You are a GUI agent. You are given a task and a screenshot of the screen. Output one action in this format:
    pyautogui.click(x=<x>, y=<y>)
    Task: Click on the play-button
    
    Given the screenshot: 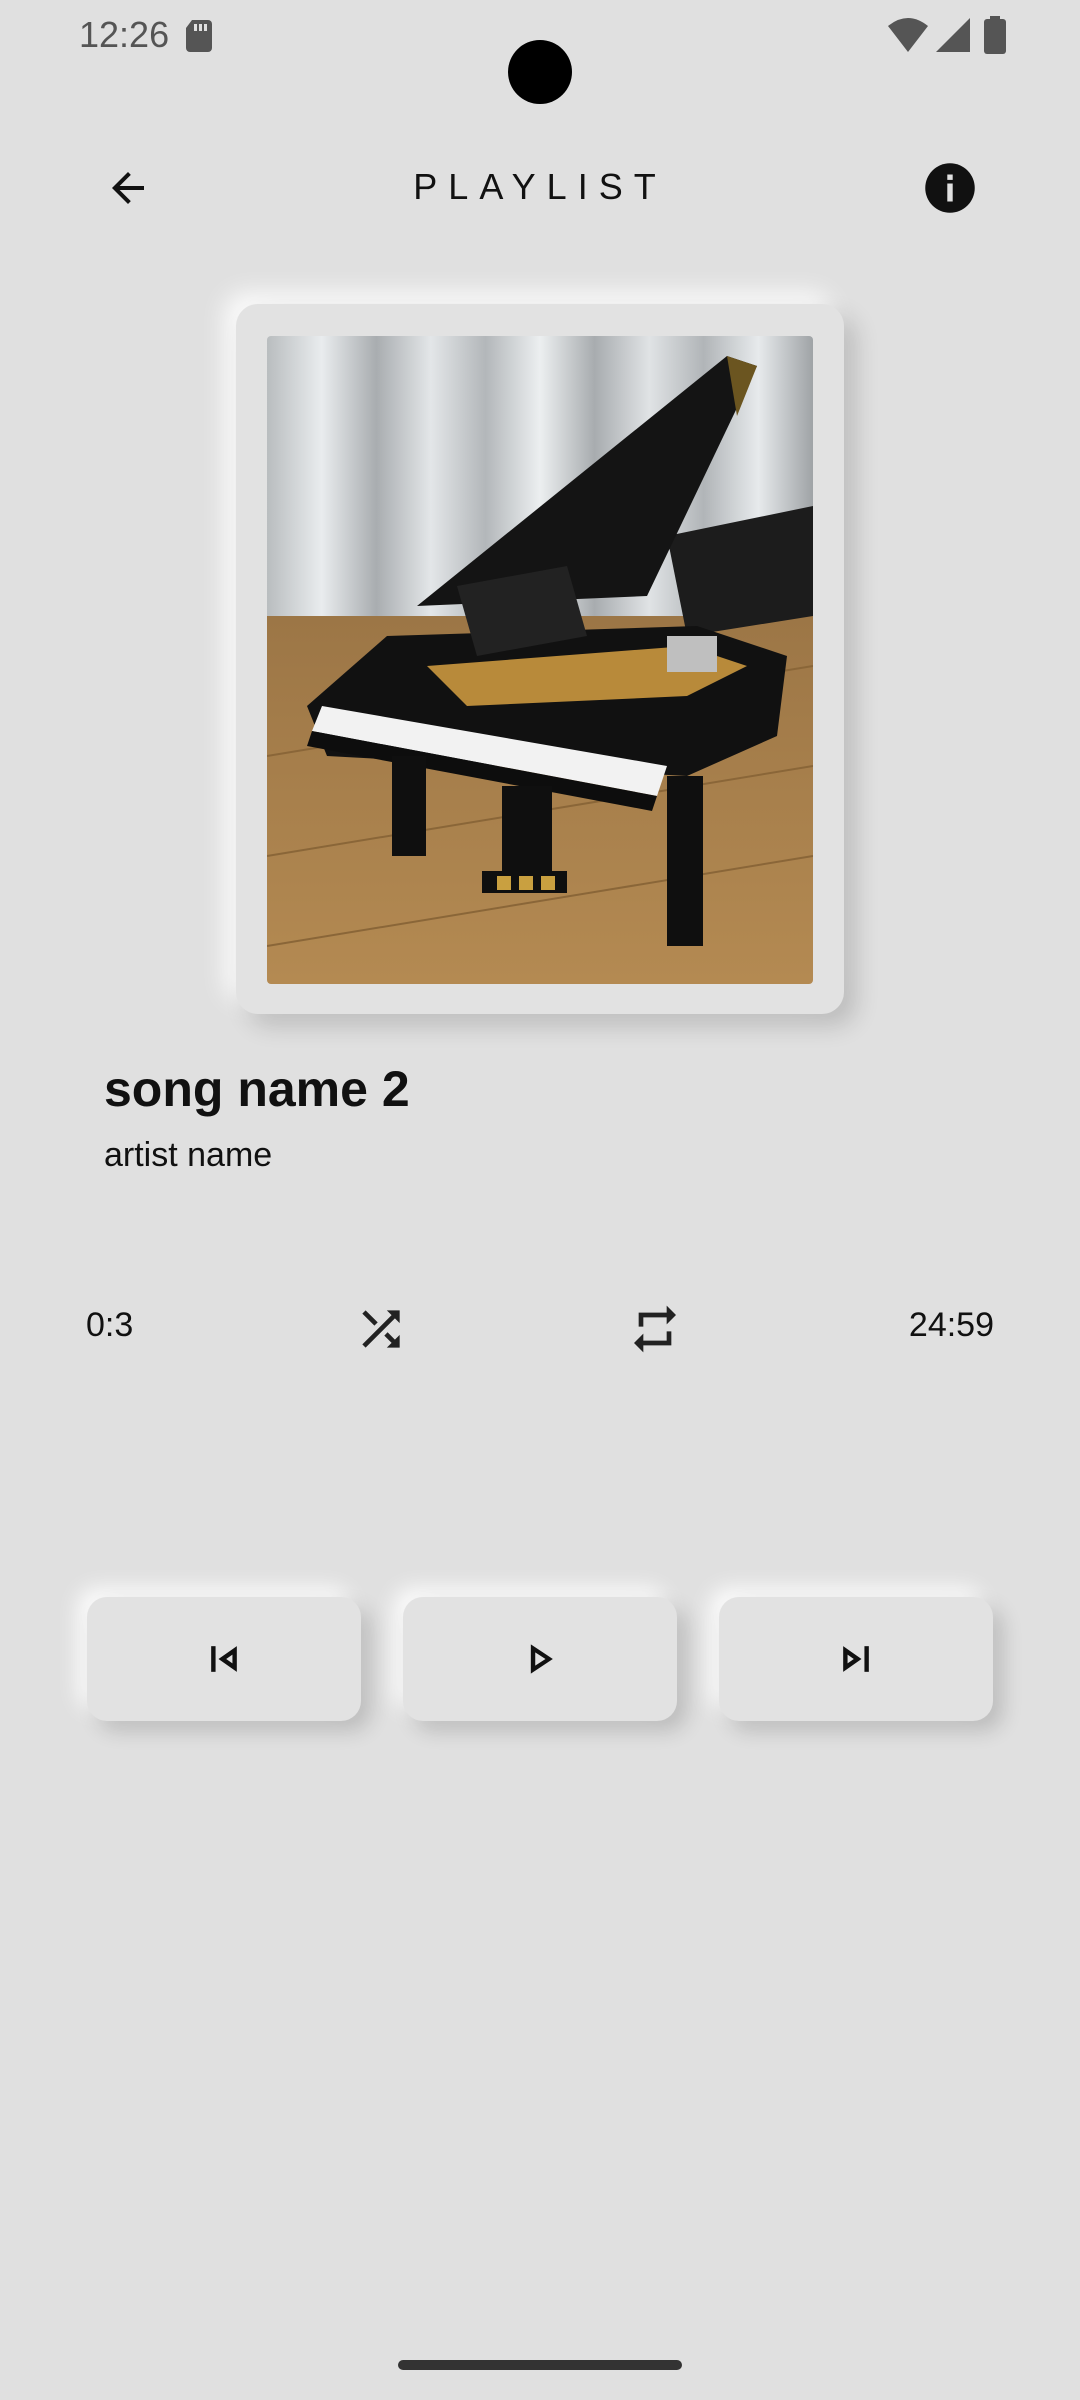 What is the action you would take?
    pyautogui.click(x=540, y=1659)
    